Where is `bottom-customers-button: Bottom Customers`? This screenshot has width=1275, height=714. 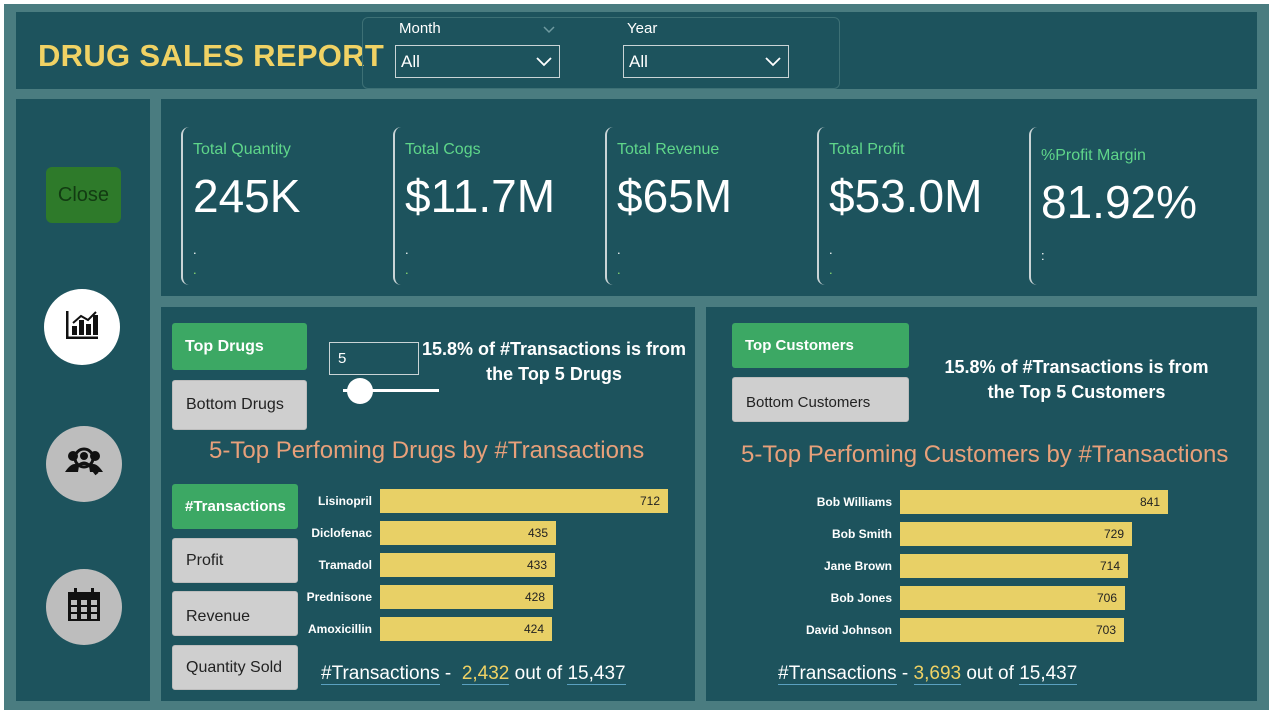
bottom-customers-button: Bottom Customers is located at coordinates (820, 399).